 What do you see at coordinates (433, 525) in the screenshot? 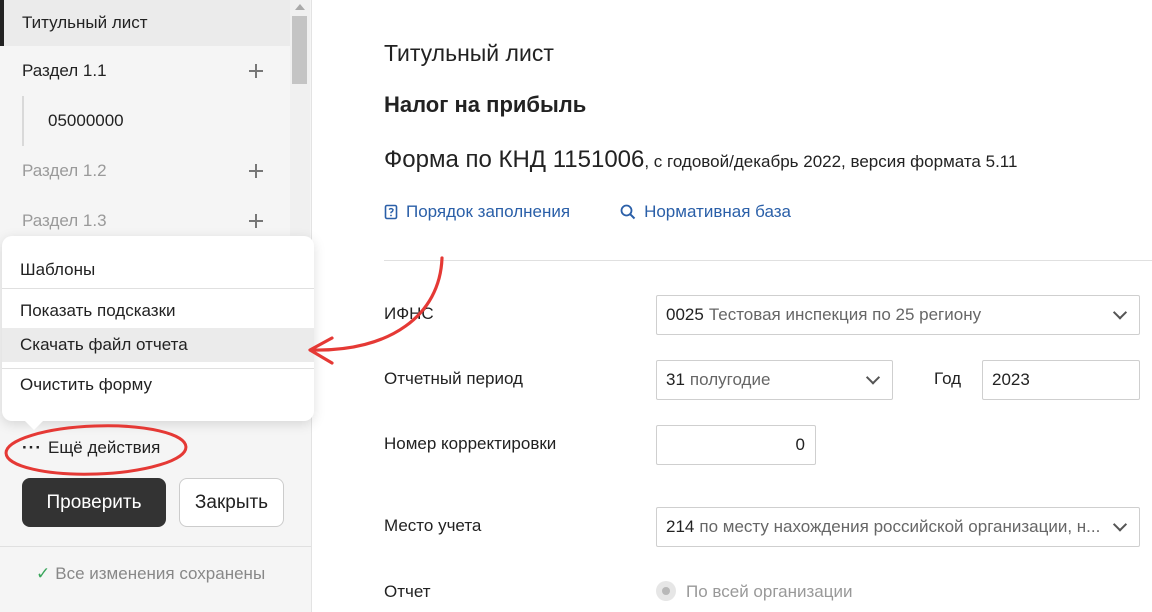
I see `place-label: Место учета` at bounding box center [433, 525].